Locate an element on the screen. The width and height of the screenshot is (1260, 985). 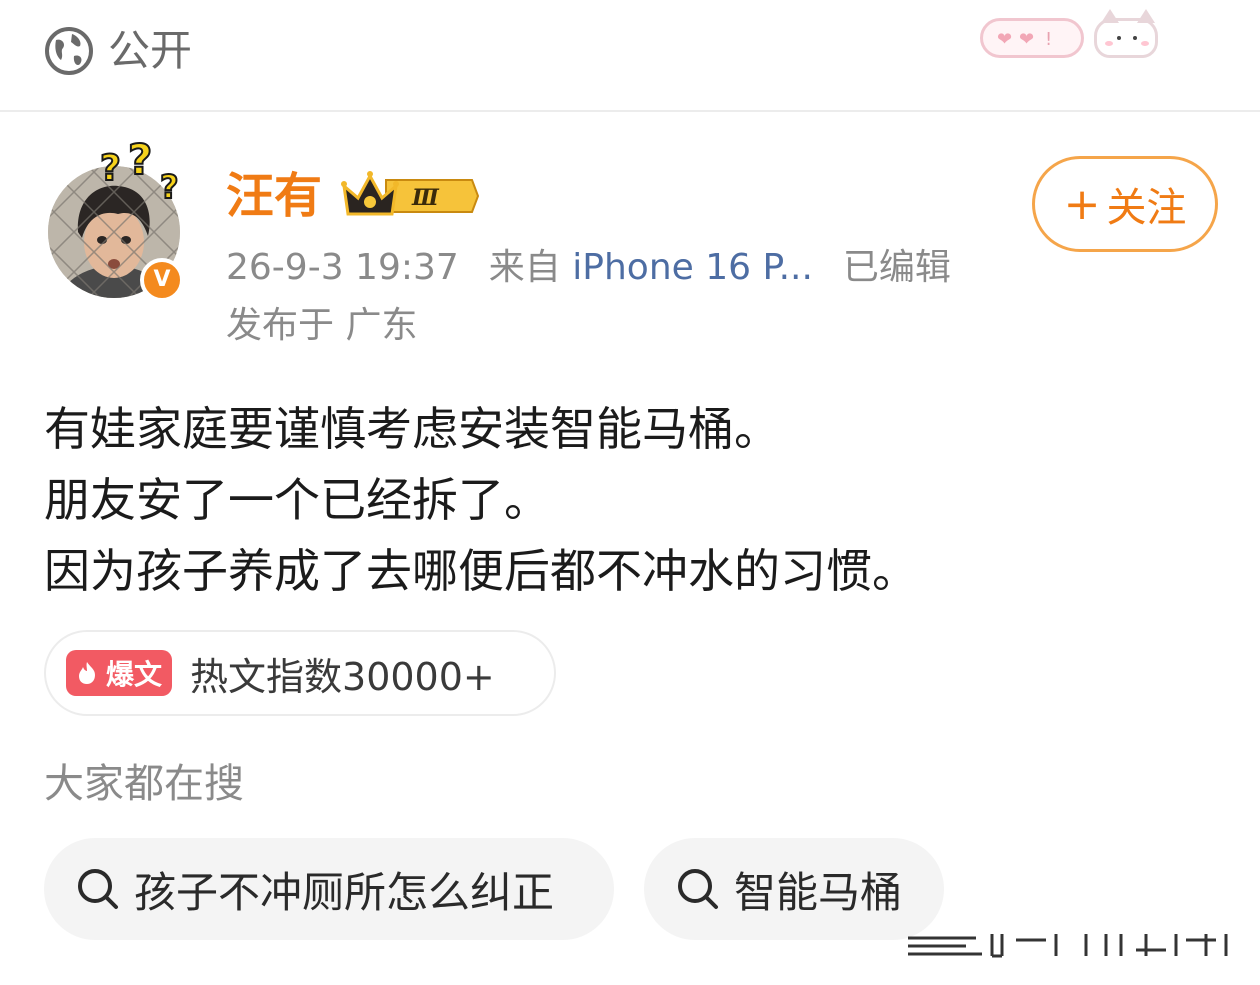
top-bar: 公开 ❤ ❤! is located at coordinates (630, 56).